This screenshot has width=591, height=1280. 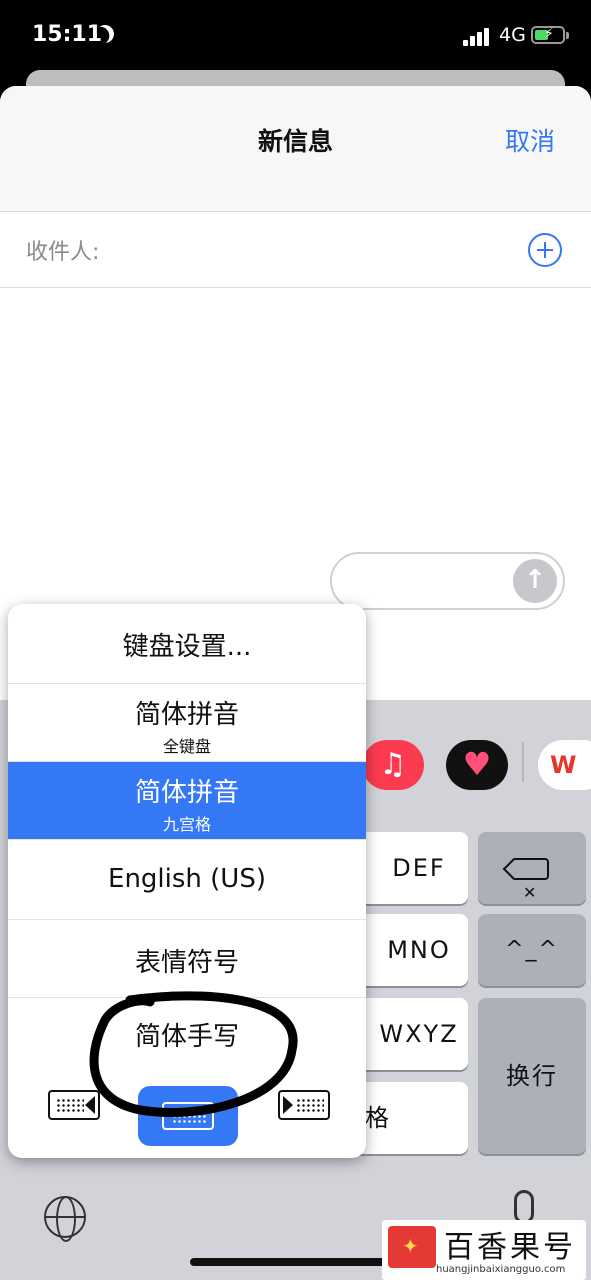 I want to click on home-indicator, so click(x=288, y=1262).